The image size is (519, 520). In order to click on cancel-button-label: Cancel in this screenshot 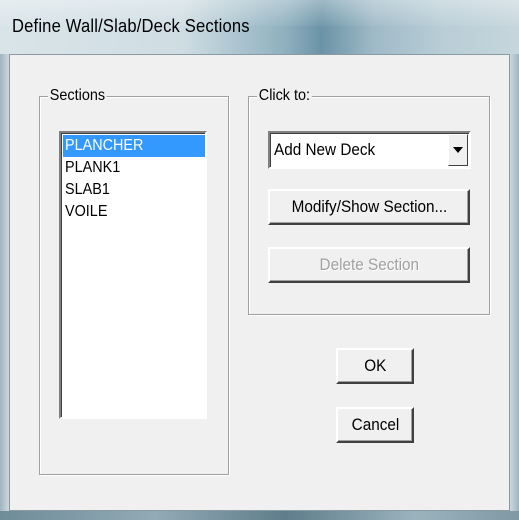, I will do `click(375, 424)`.